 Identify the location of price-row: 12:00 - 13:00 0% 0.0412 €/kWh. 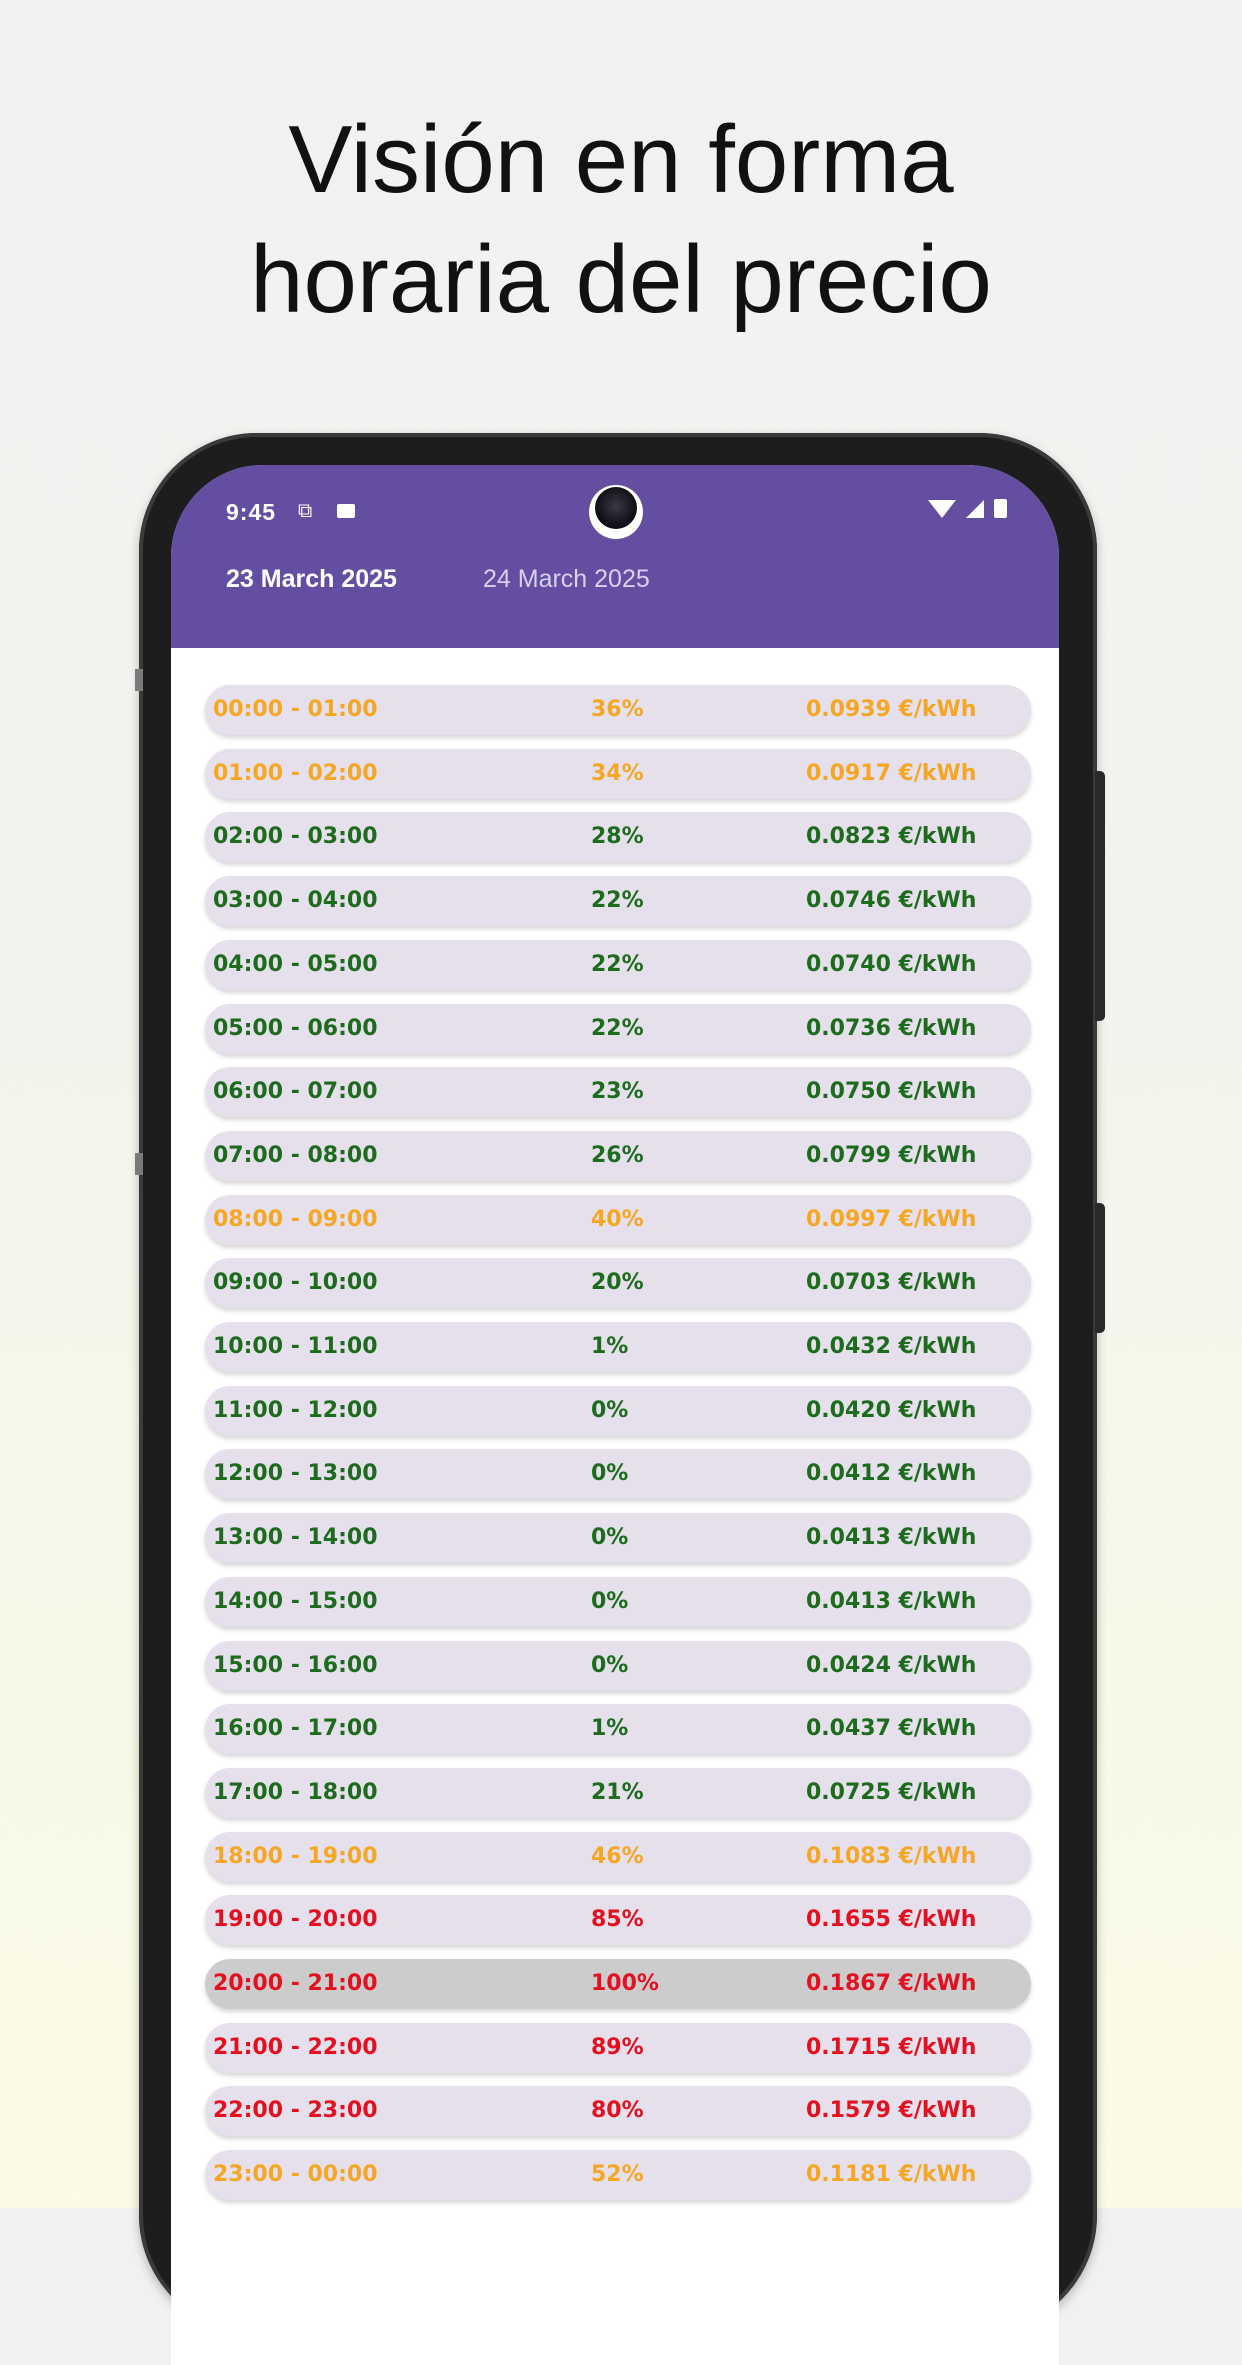
(618, 1474).